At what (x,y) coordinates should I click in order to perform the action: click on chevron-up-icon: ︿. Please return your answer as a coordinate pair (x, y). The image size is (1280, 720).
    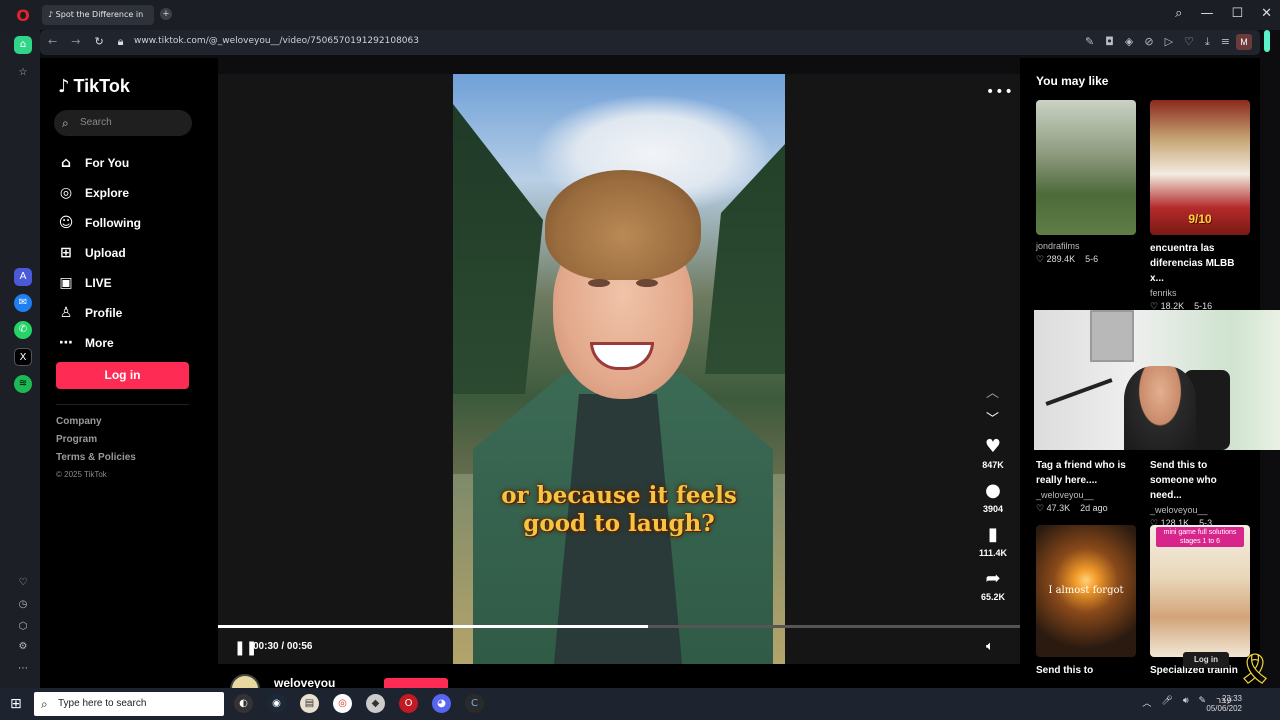
    Looking at the image, I should click on (992, 391).